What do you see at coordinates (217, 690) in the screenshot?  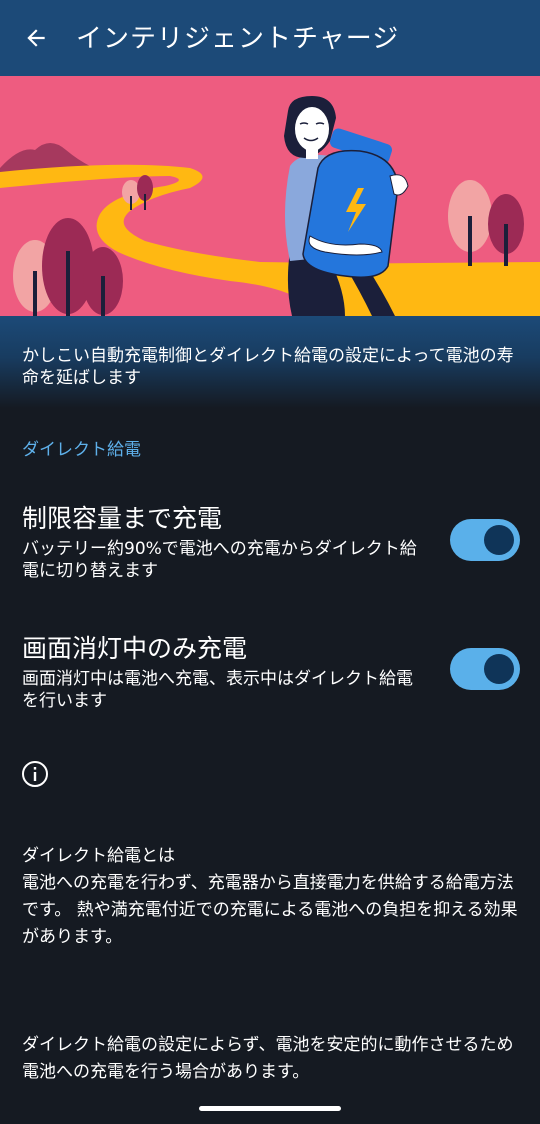 I see `setting-subtitle: 画面消灯中は電池へ充電、表示中はダイレクト給電を行います` at bounding box center [217, 690].